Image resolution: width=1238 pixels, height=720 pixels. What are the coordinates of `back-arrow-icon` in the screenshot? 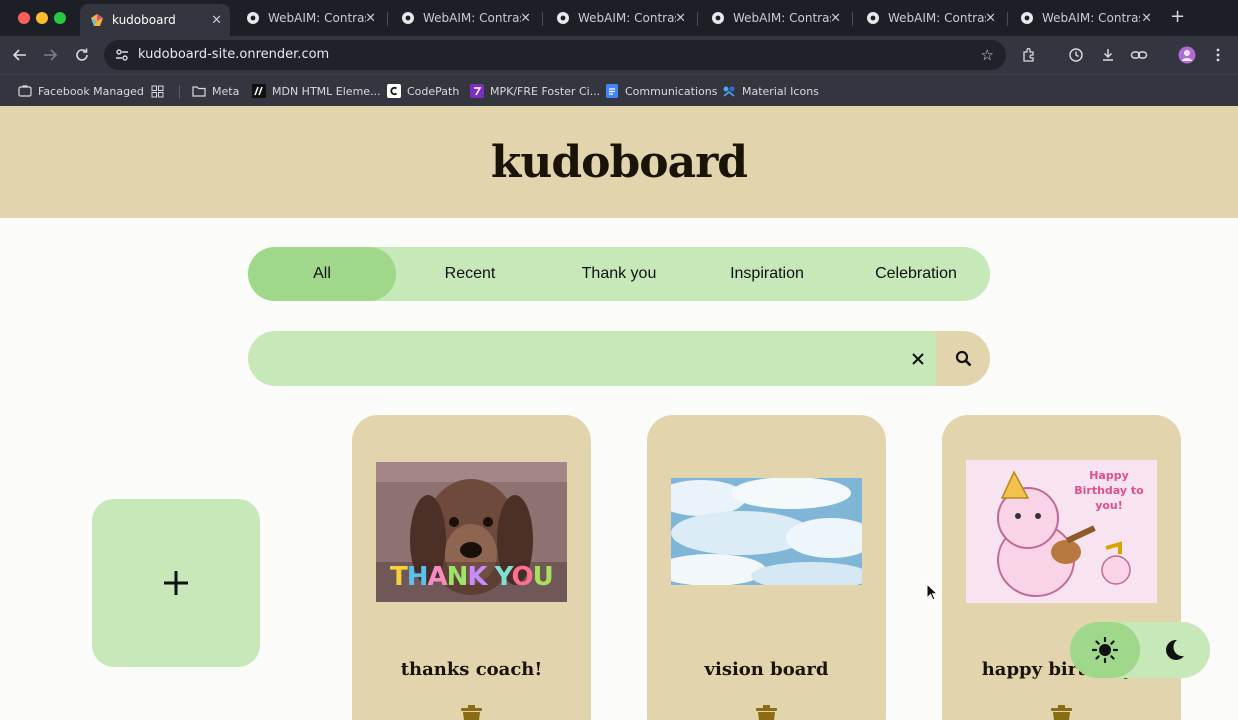 It's located at (20, 55).